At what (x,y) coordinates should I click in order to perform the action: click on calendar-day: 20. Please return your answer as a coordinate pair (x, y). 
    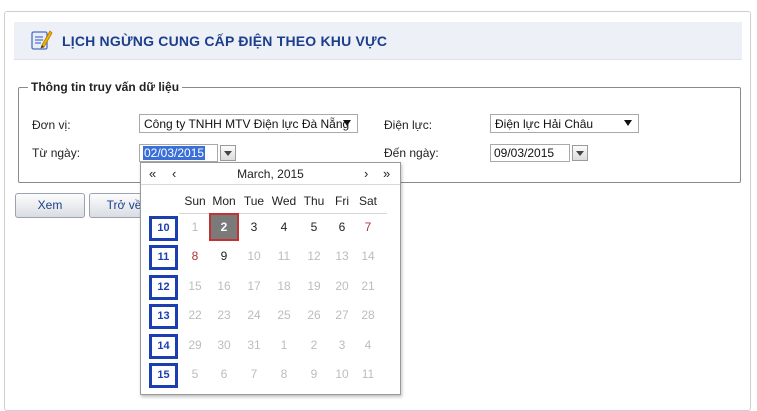
    Looking at the image, I should click on (342, 286).